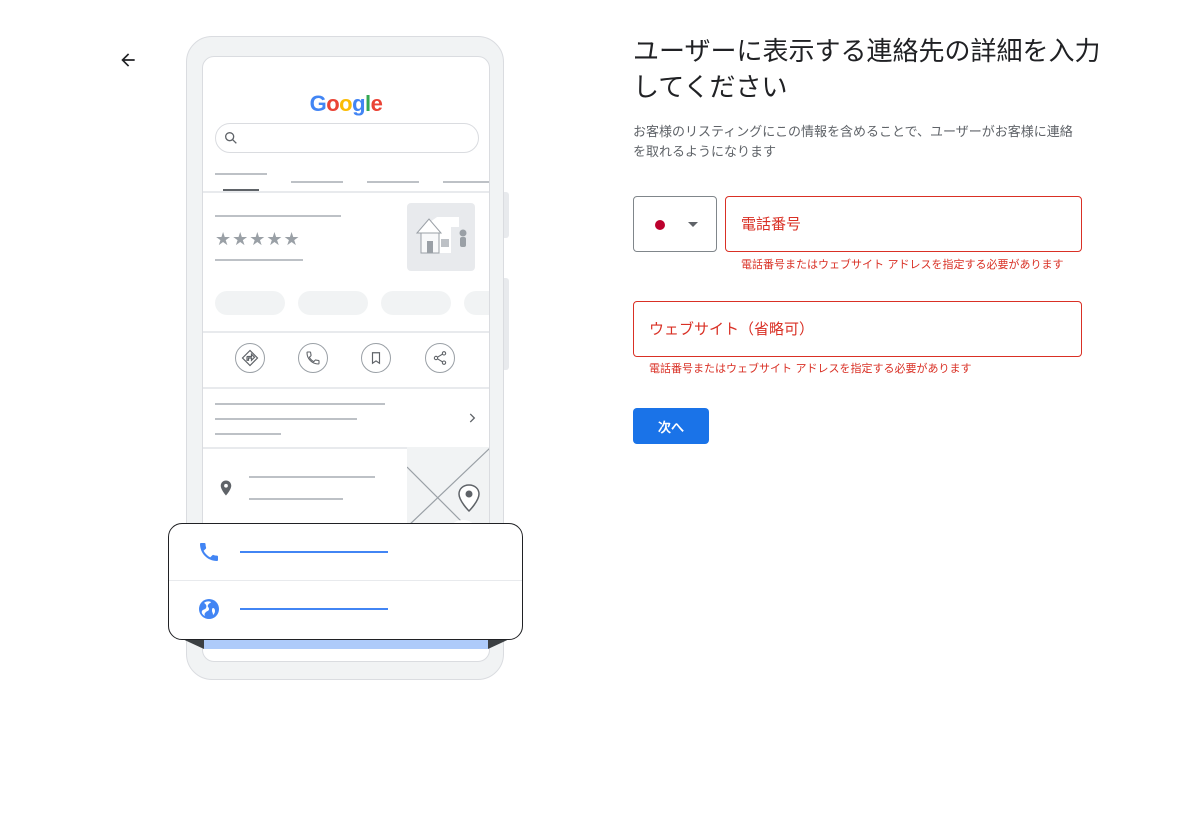 The image size is (1196, 830). I want to click on contact-card, so click(345, 581).